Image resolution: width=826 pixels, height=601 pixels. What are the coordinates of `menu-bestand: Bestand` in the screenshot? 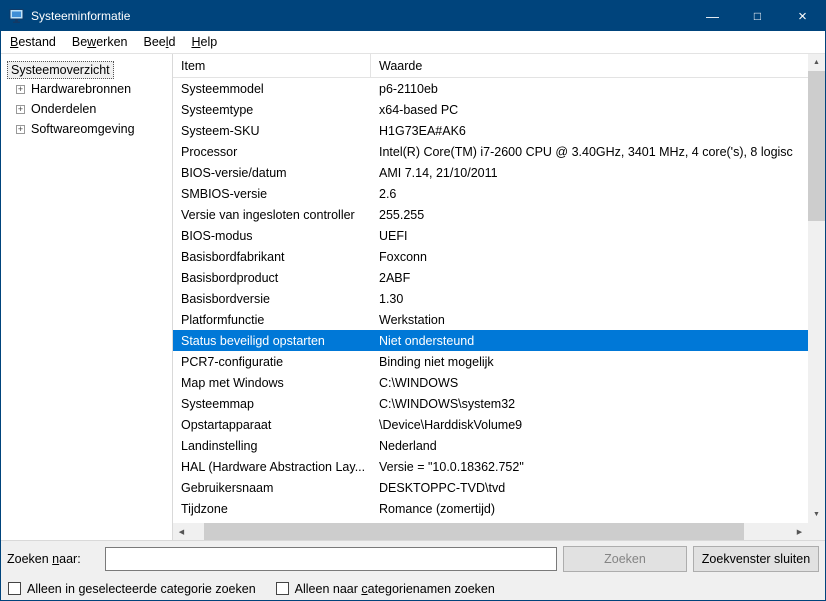 It's located at (33, 42).